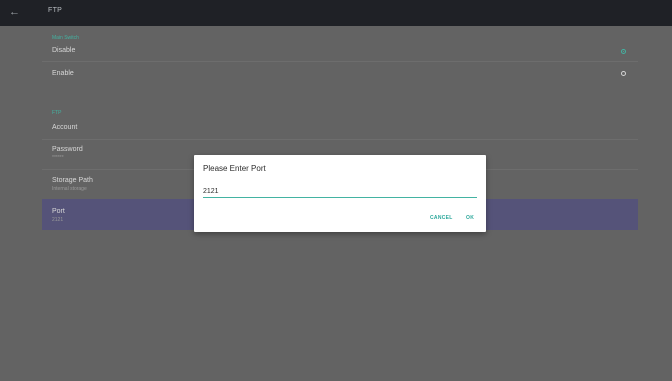 Image resolution: width=672 pixels, height=381 pixels. I want to click on port-dialog: Please Enter Port CANCEL OK, so click(340, 193).